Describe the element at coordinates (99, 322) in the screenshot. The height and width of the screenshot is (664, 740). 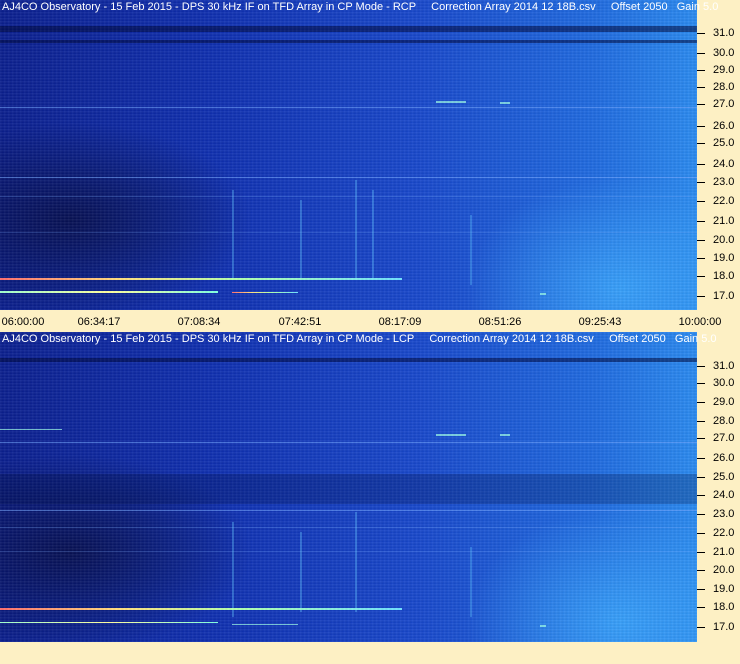
I see `time-tick-label: 06:34:17` at that location.